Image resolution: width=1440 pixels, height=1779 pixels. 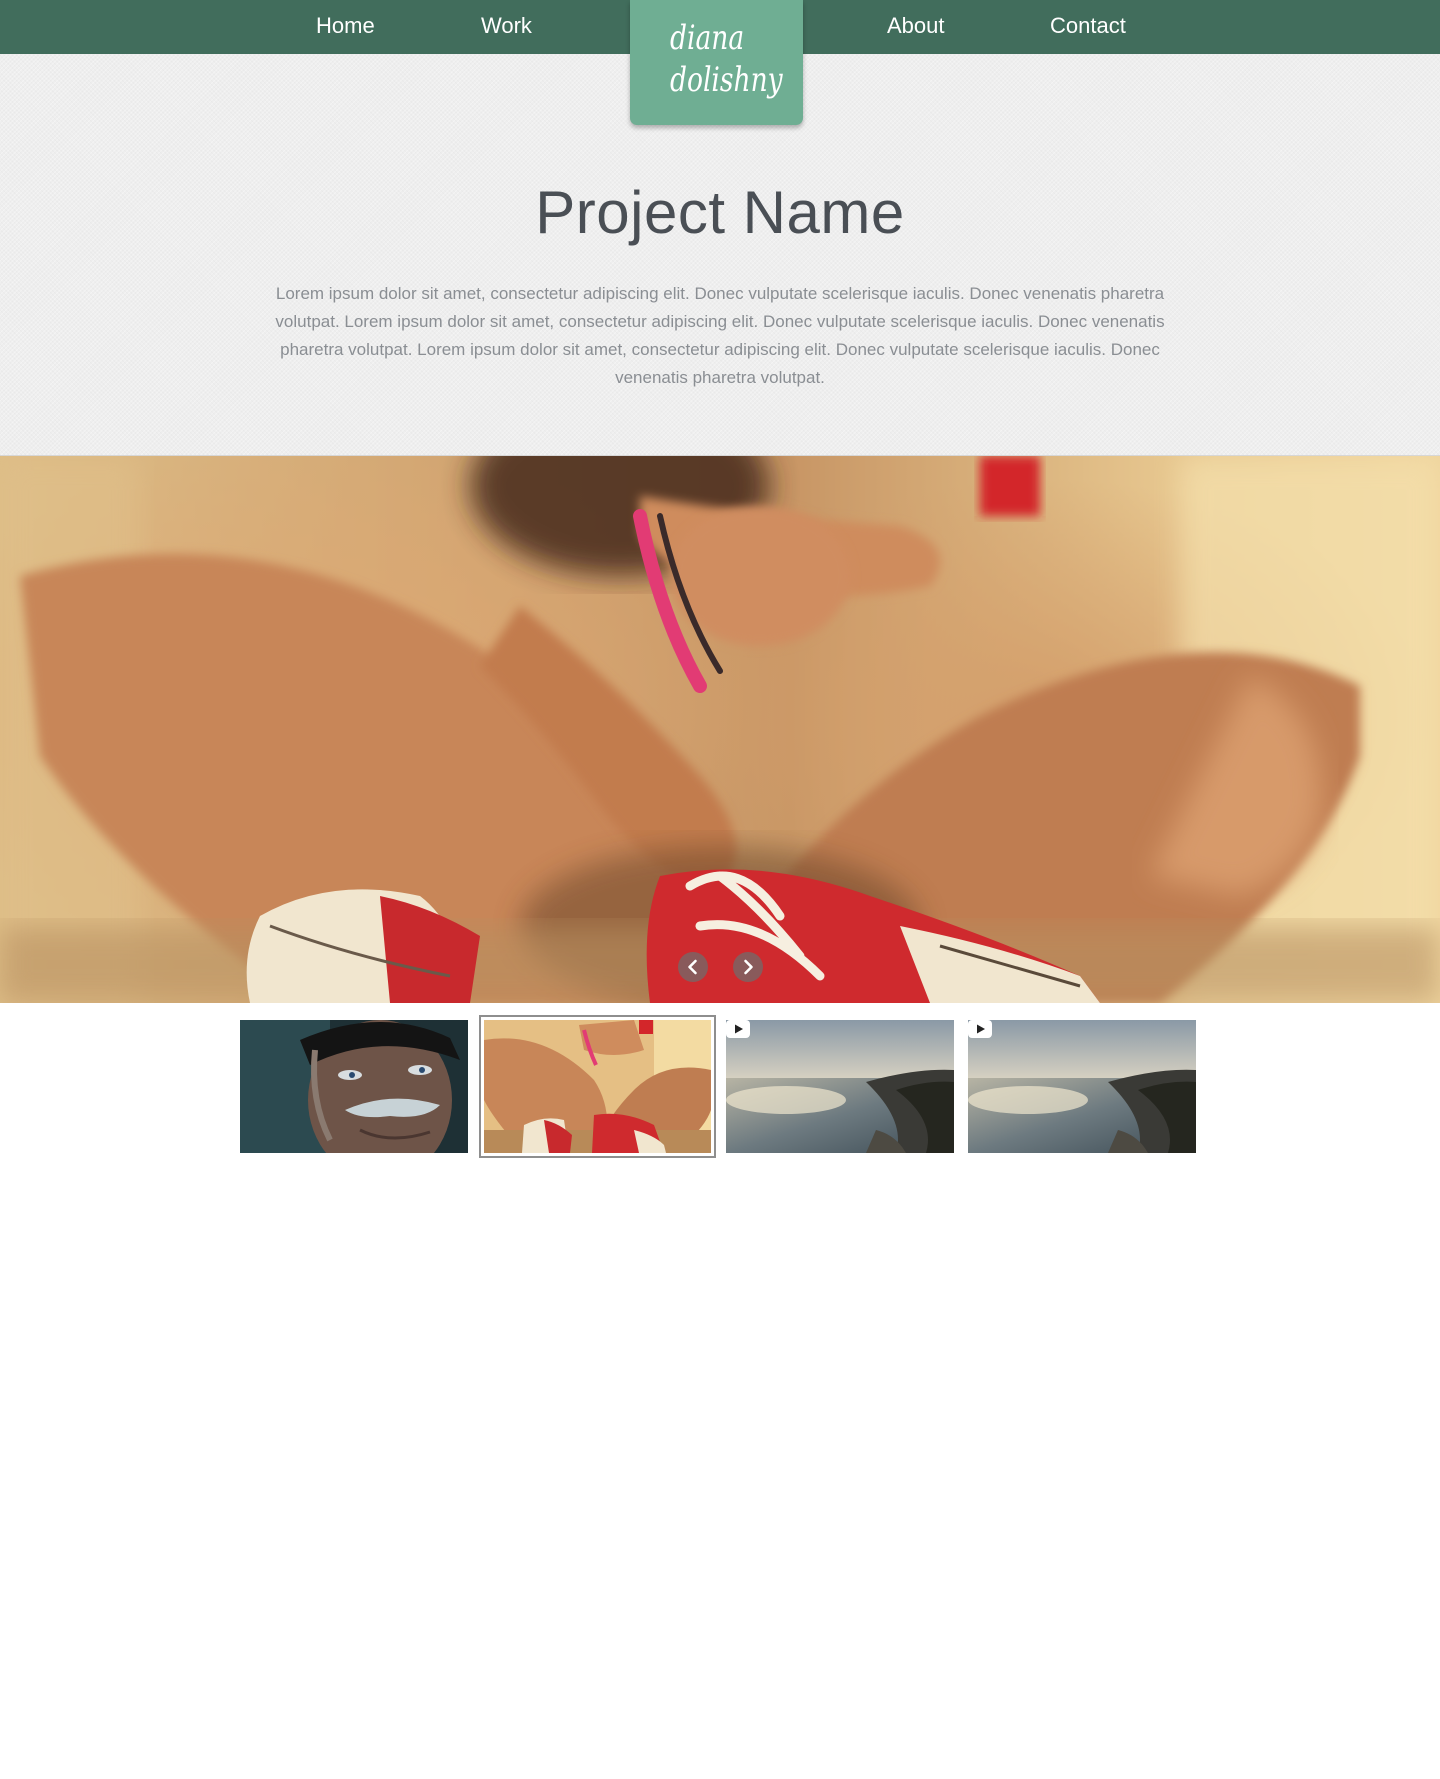 What do you see at coordinates (345, 27) in the screenshot?
I see `nav-home-link: Home` at bounding box center [345, 27].